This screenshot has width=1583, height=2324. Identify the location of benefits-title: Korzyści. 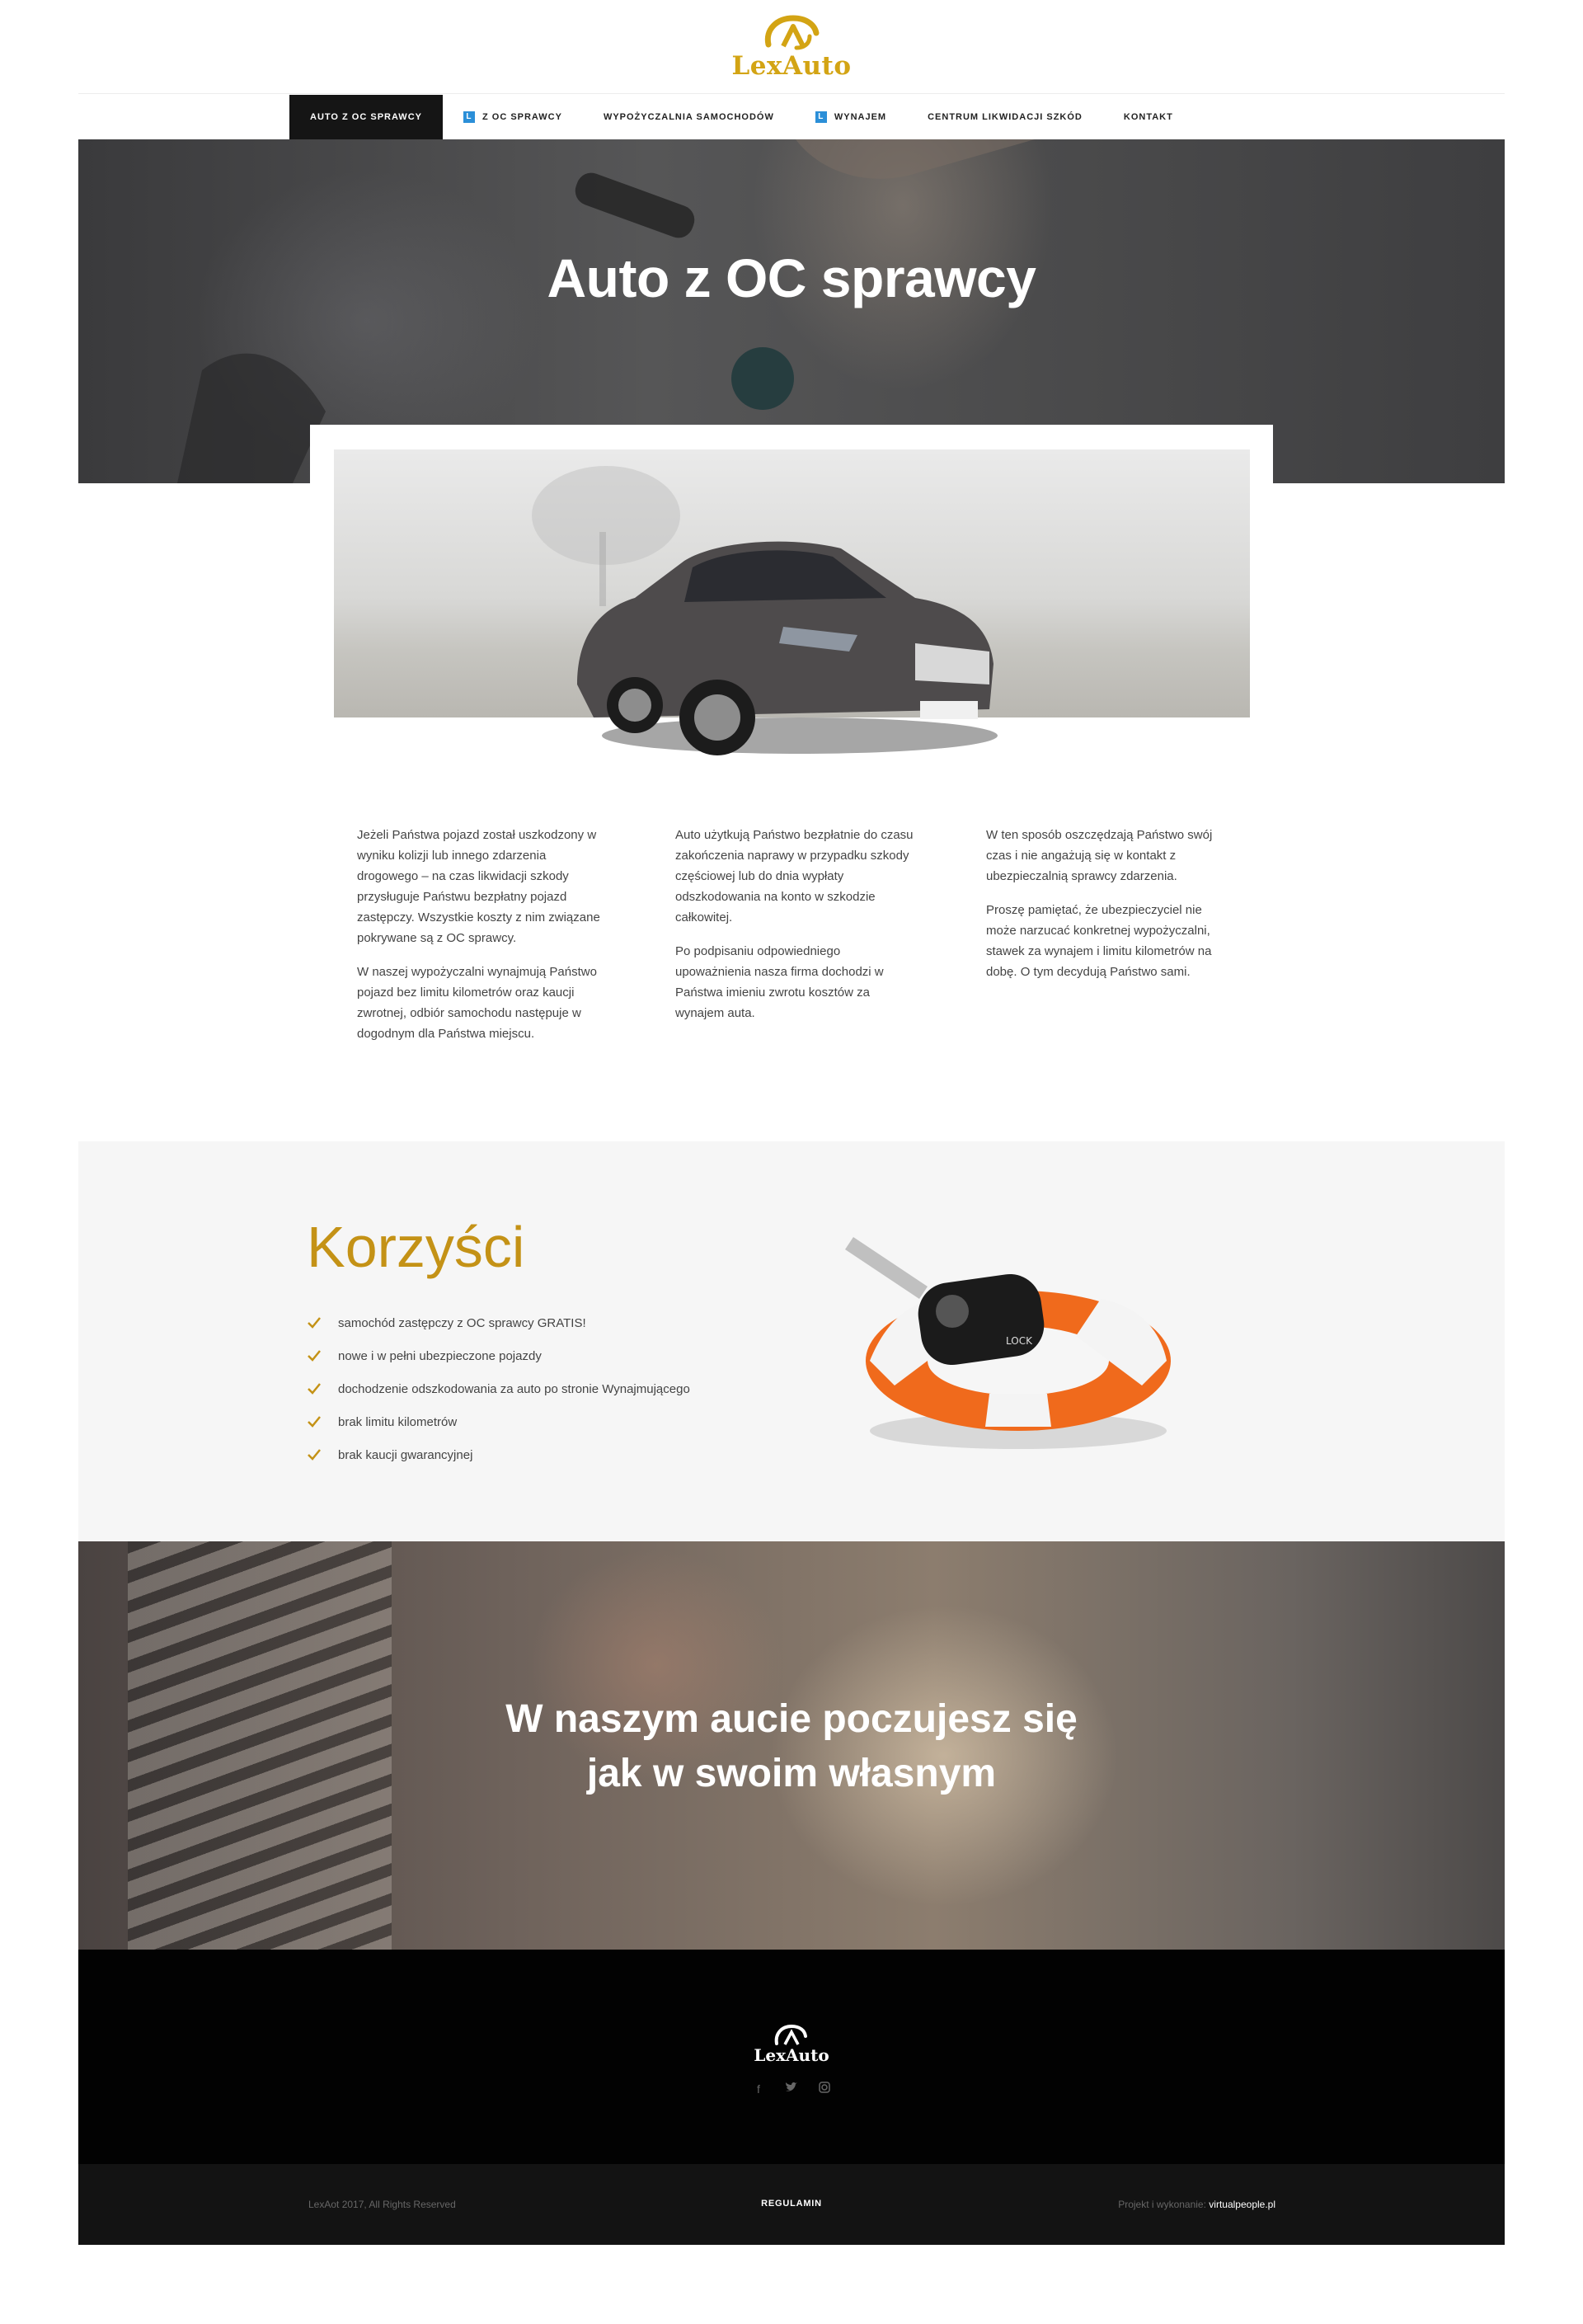
(416, 1247).